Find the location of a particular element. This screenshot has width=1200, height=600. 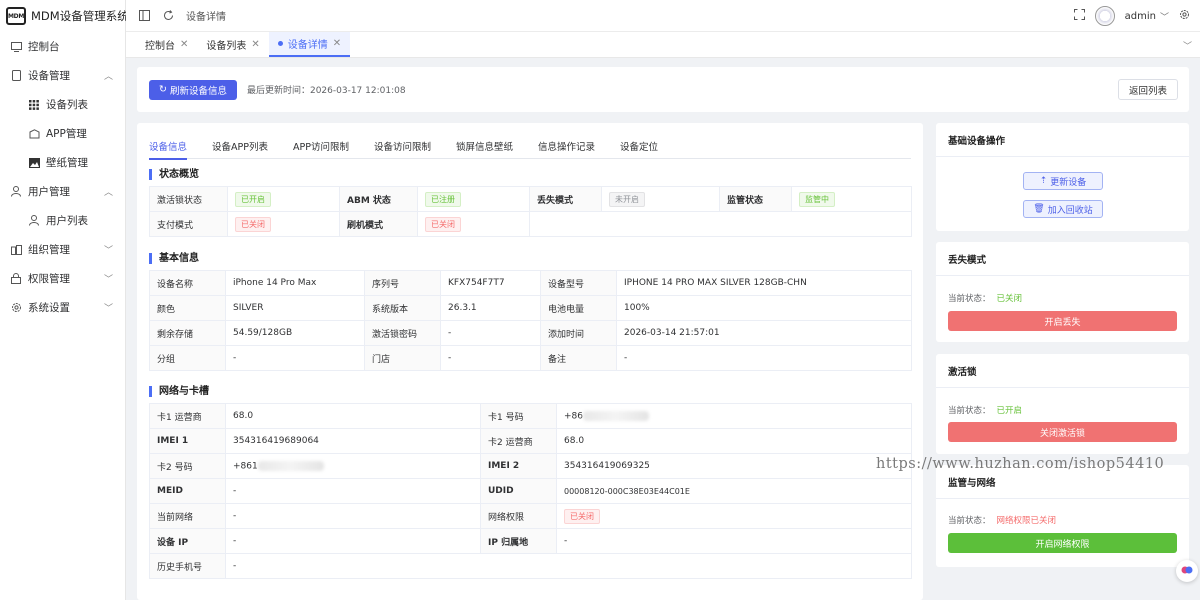

last-update-time: 最后更新时间：2026-03-17 12:01:08 is located at coordinates (326, 91).